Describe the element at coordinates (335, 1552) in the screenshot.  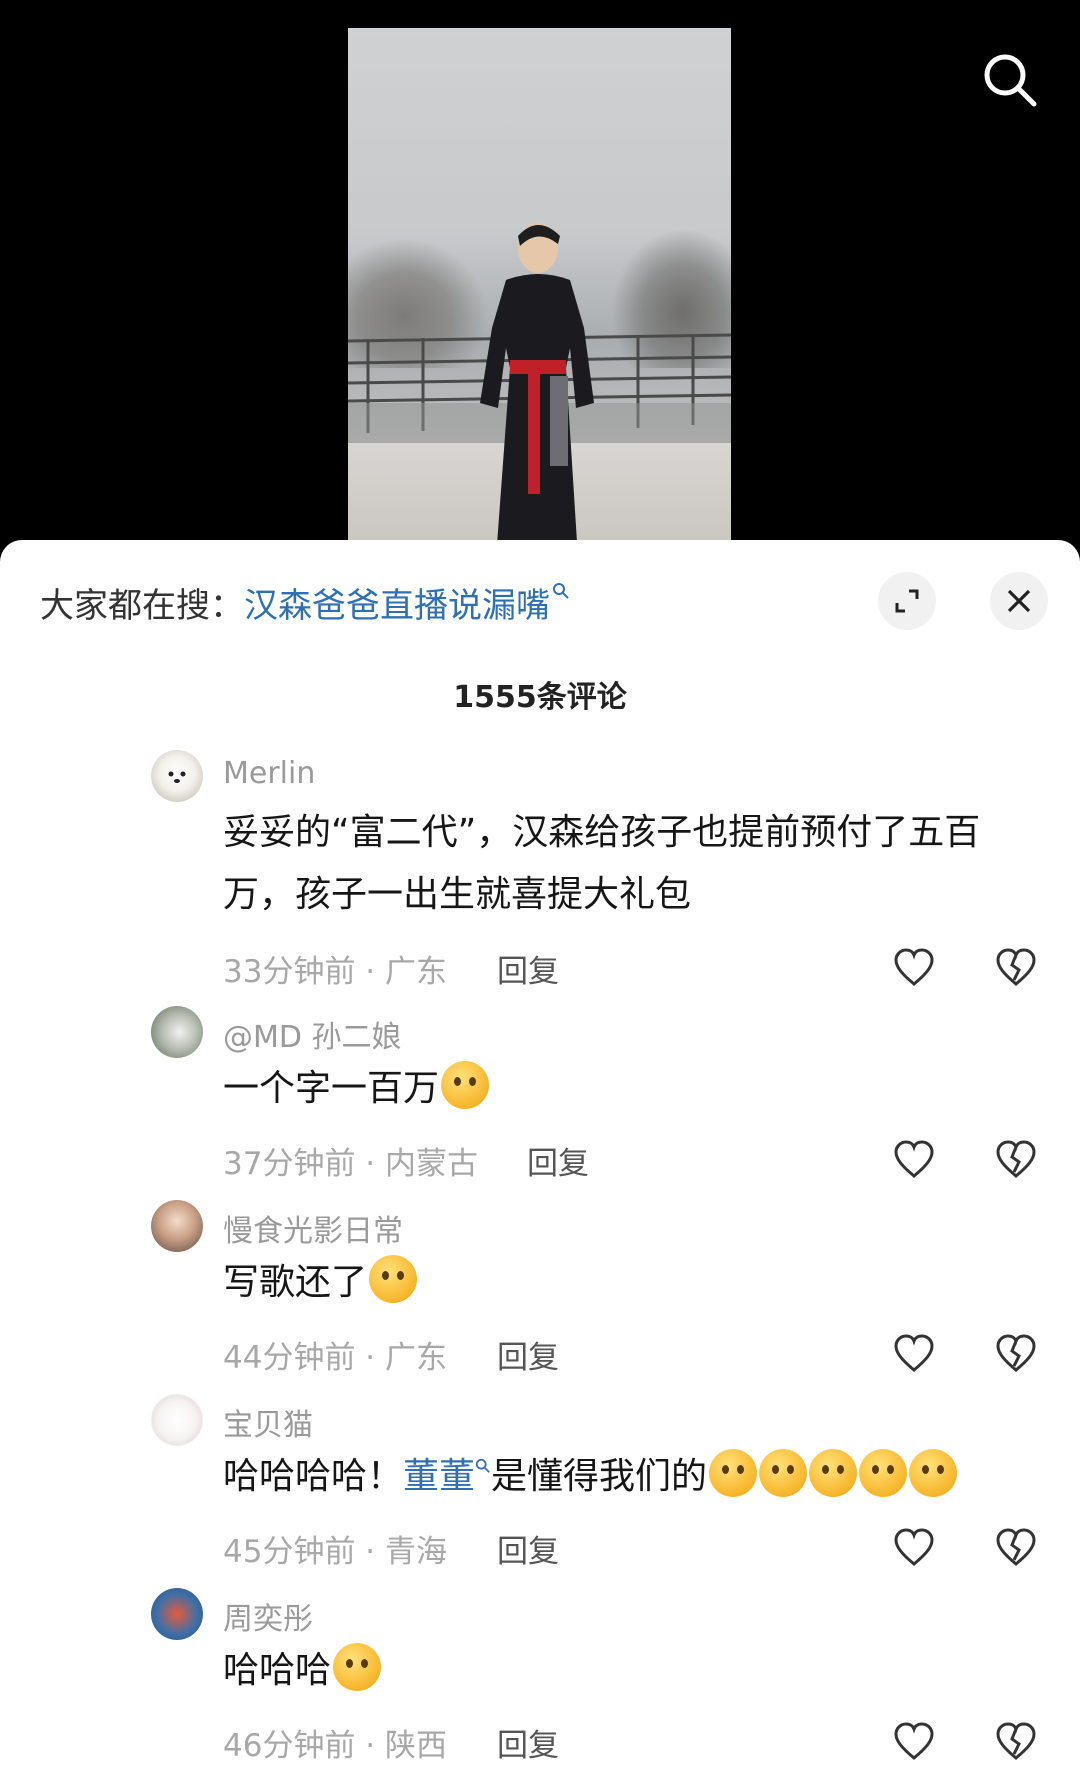
I see `comment-meta: 45分钟前 · 青海` at that location.